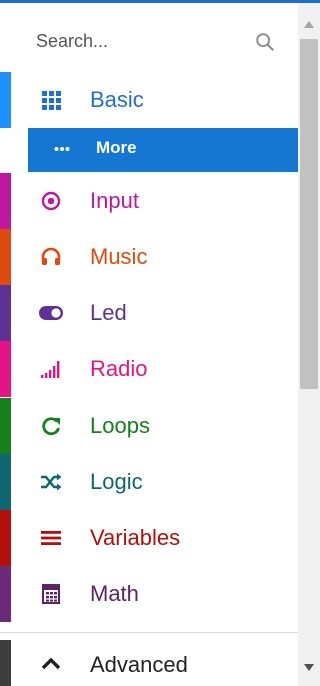 The height and width of the screenshot is (686, 320). What do you see at coordinates (149, 100) in the screenshot?
I see `category-basic: Basic` at bounding box center [149, 100].